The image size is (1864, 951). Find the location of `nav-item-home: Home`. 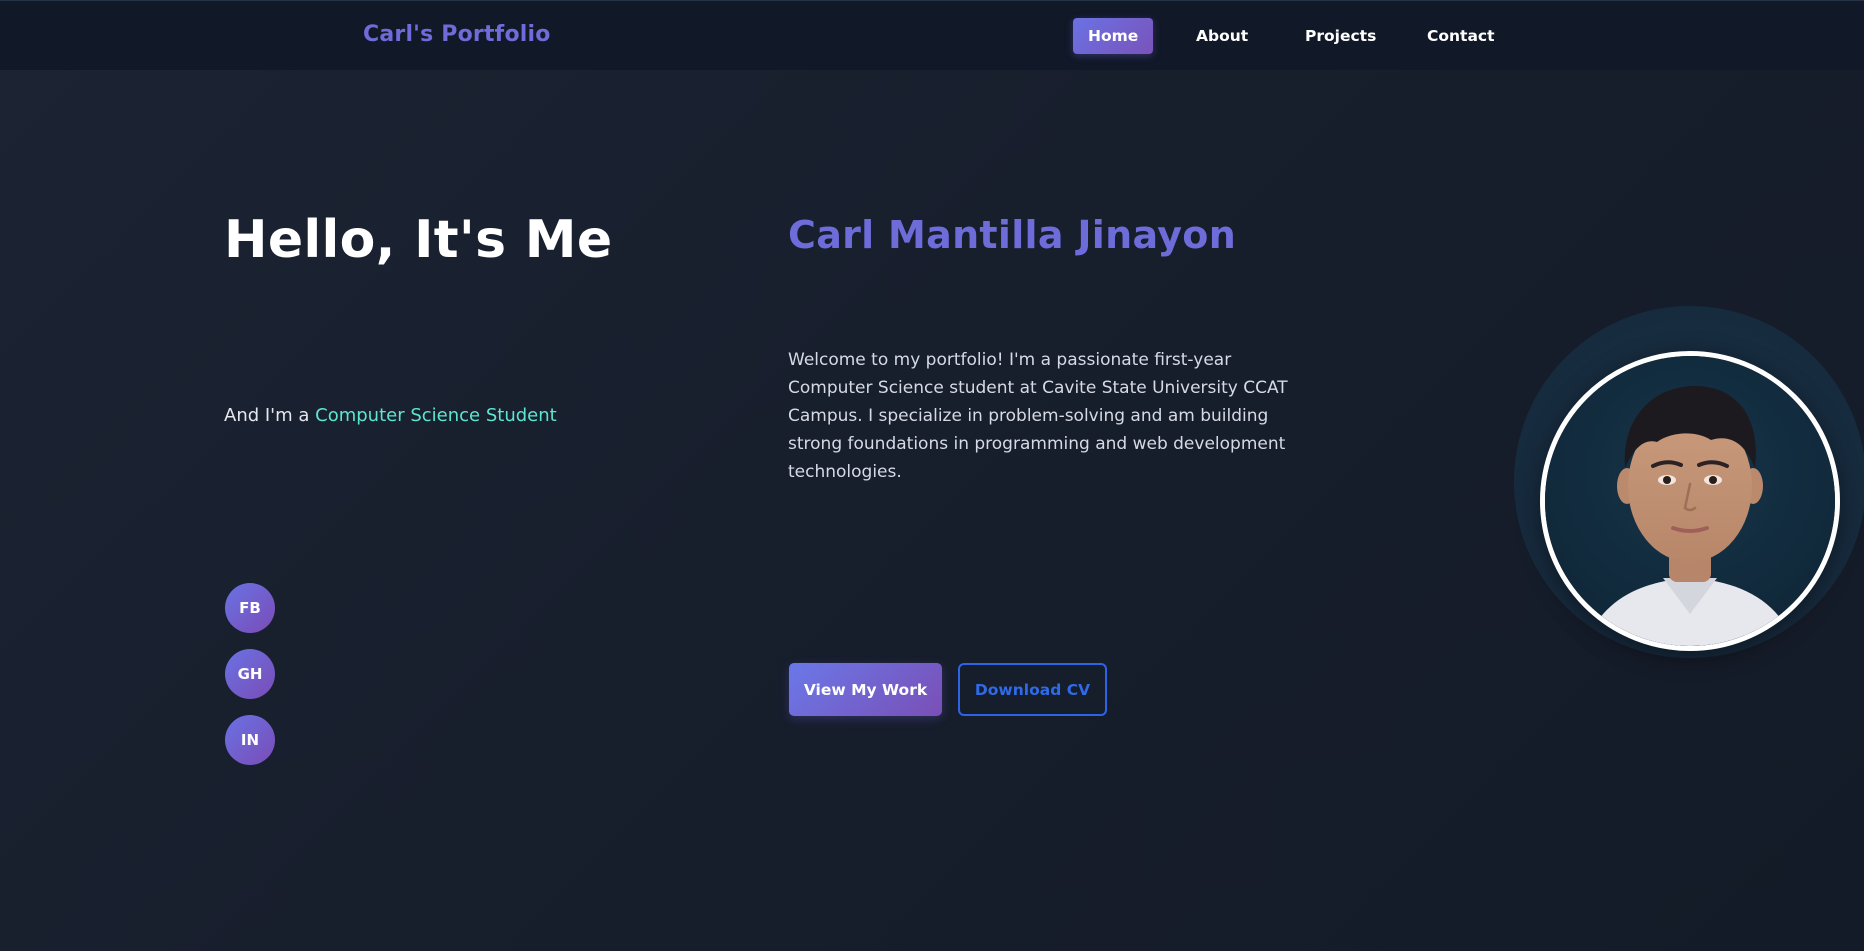

nav-item-home: Home is located at coordinates (1113, 36).